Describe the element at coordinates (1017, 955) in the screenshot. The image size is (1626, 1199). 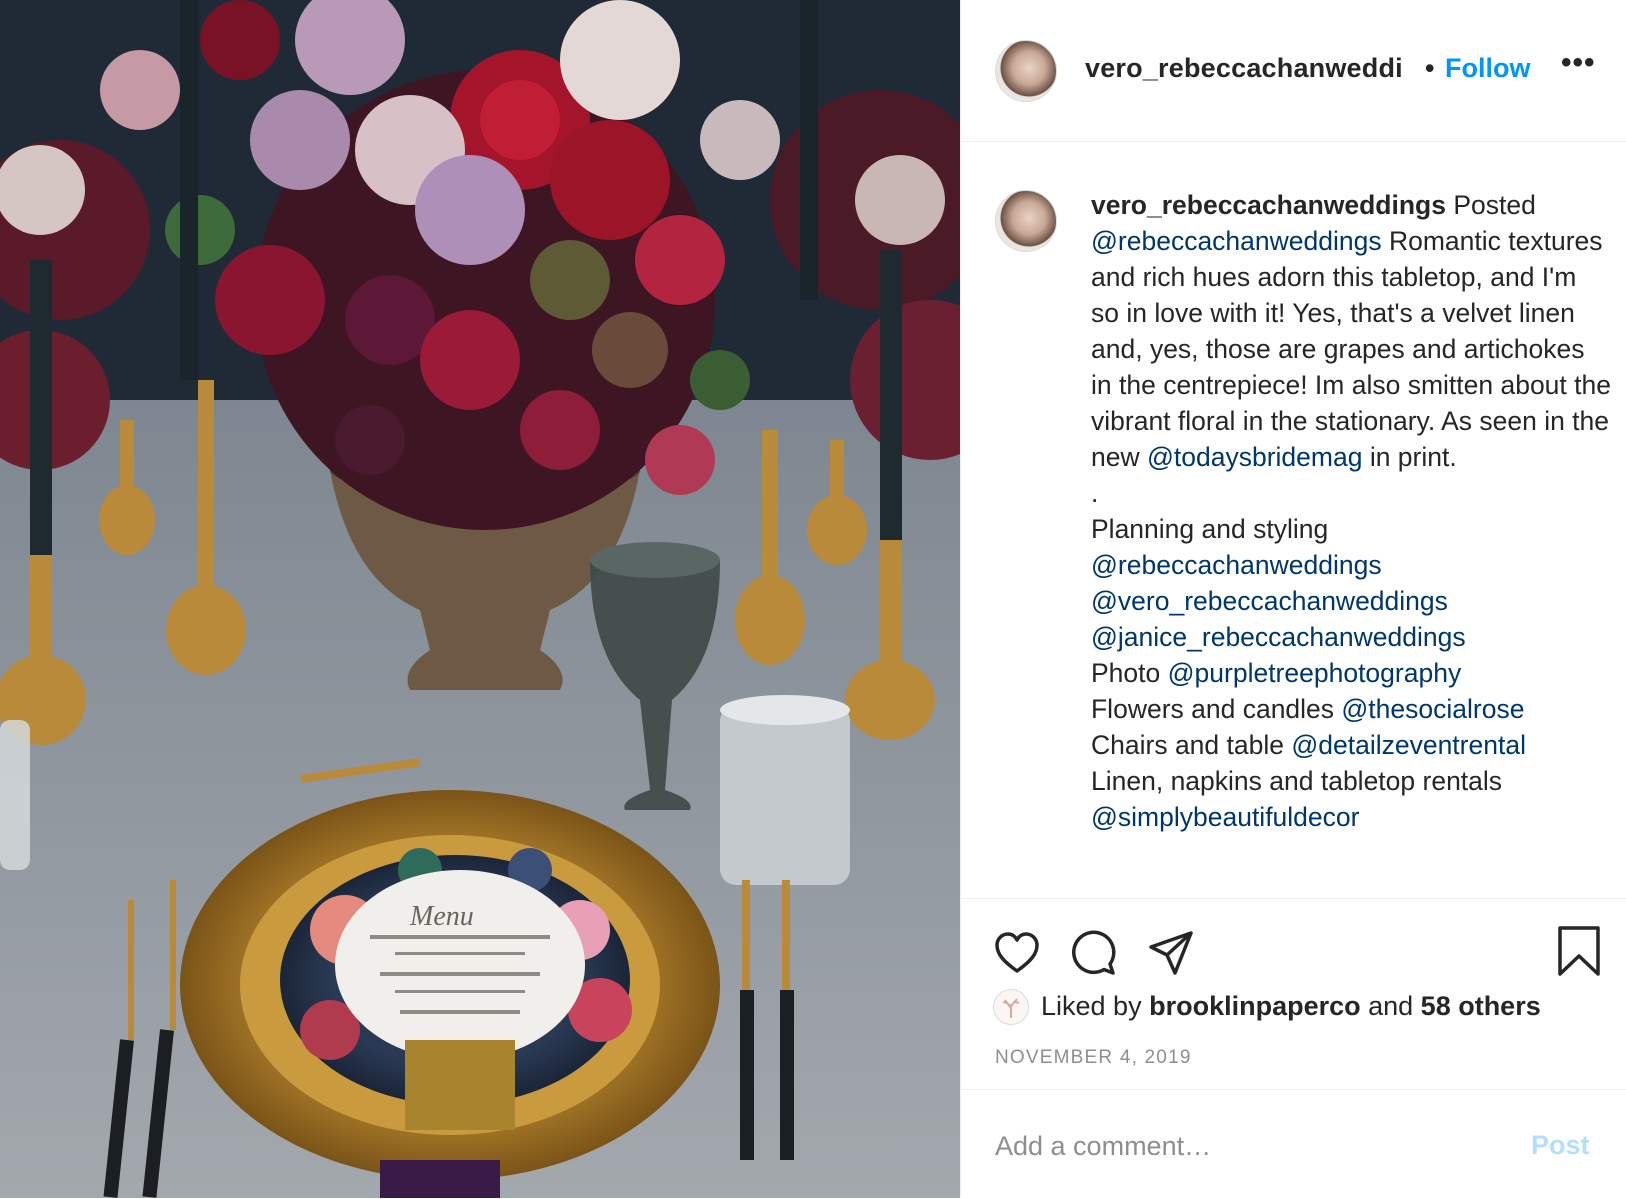
I see `heart-icon` at that location.